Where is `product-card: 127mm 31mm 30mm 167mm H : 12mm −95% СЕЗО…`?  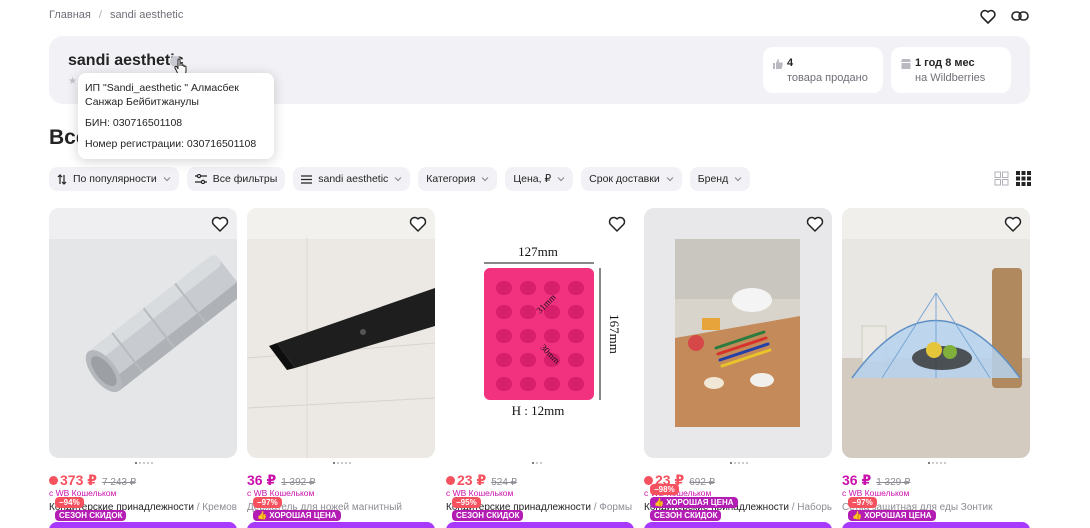 product-card: 127mm 31mm 30mm 167mm H : 12mm −95% СЕЗО… is located at coordinates (540, 368).